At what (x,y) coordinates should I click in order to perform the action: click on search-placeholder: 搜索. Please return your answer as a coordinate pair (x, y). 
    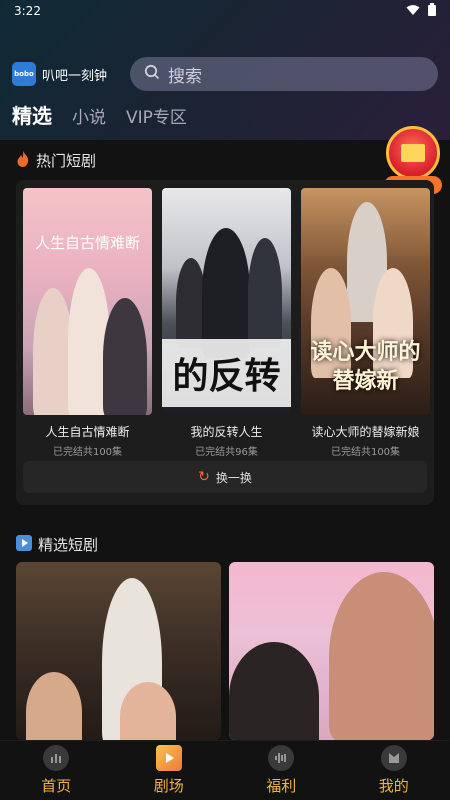
    Looking at the image, I should click on (185, 76).